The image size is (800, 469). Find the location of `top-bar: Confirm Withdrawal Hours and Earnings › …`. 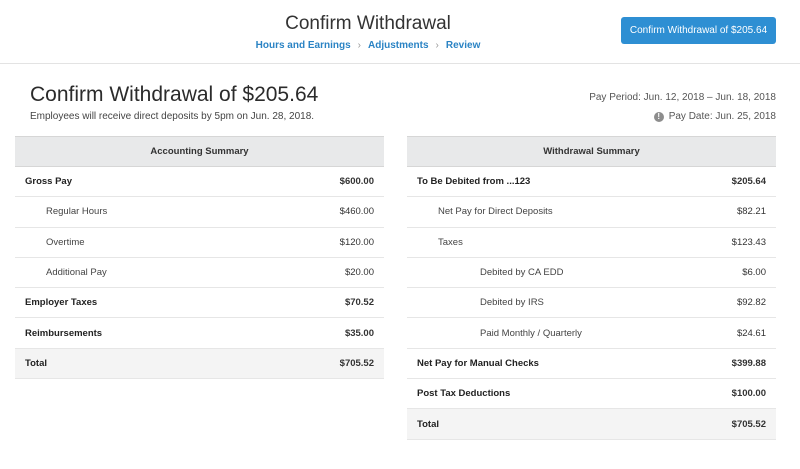

top-bar: Confirm Withdrawal Hours and Earnings › … is located at coordinates (400, 32).